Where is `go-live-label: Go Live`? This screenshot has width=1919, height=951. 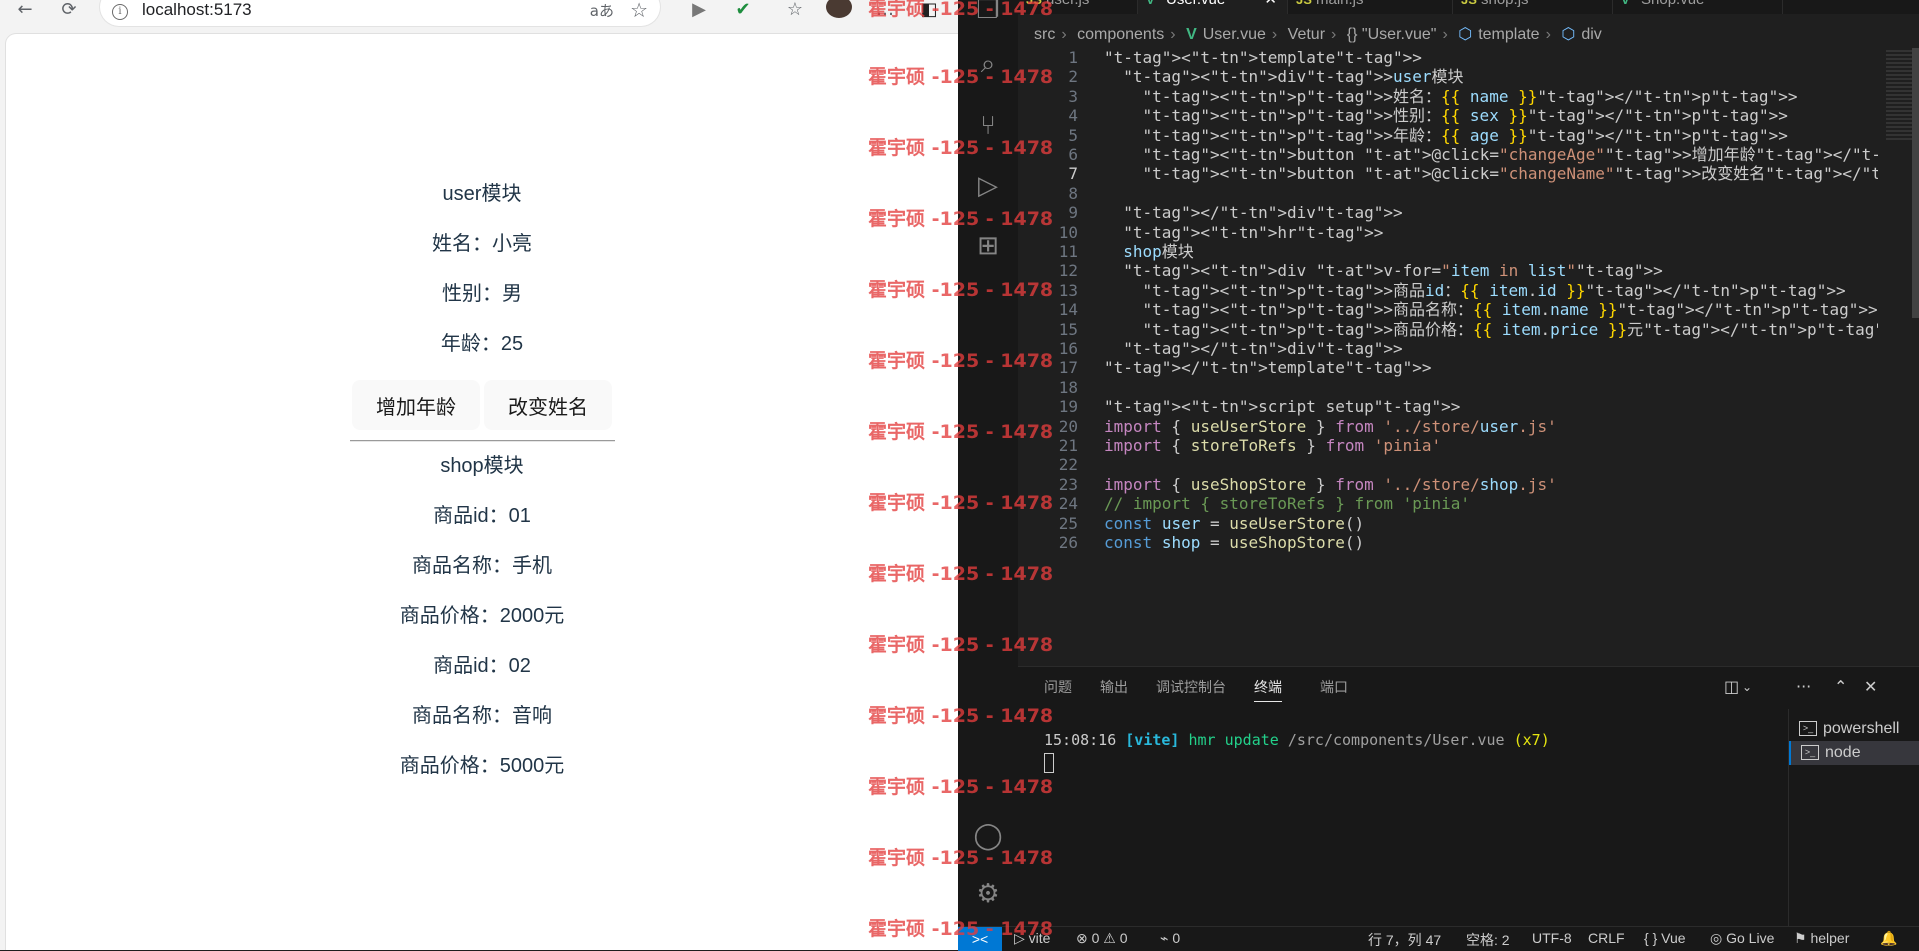 go-live-label: Go Live is located at coordinates (1750, 938).